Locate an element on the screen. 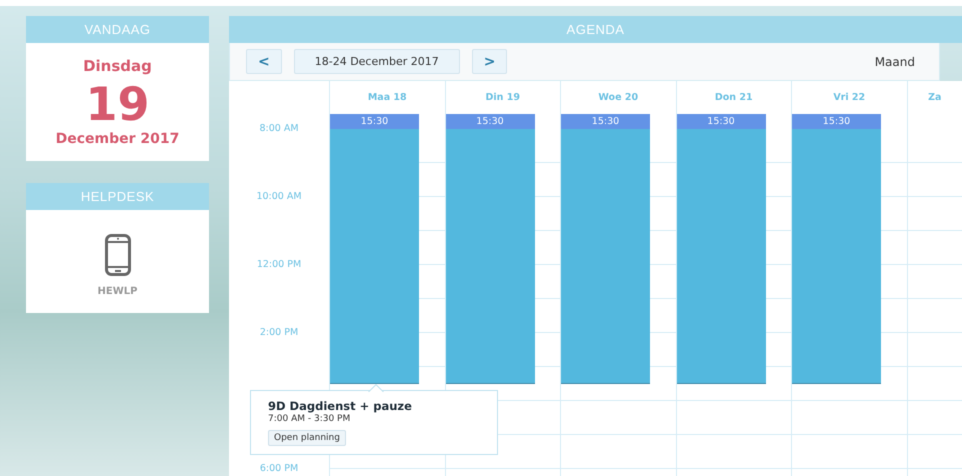 This screenshot has width=962, height=476. helpdesk-label: HEWLP is located at coordinates (118, 291).